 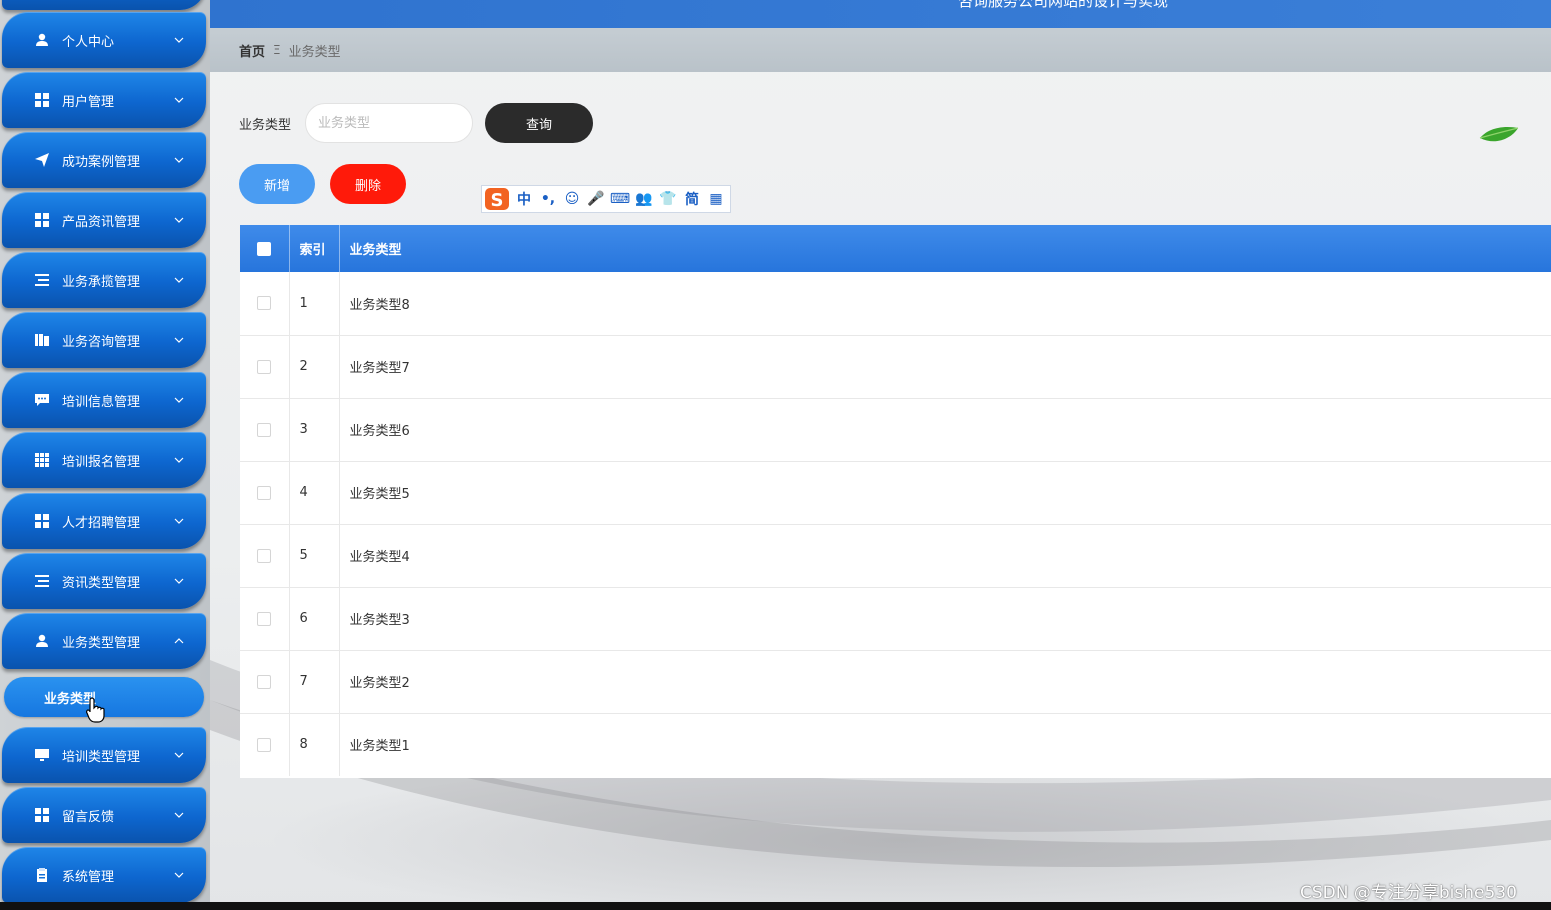 I want to click on row-business-type: 业务类型8, so click(x=379, y=305).